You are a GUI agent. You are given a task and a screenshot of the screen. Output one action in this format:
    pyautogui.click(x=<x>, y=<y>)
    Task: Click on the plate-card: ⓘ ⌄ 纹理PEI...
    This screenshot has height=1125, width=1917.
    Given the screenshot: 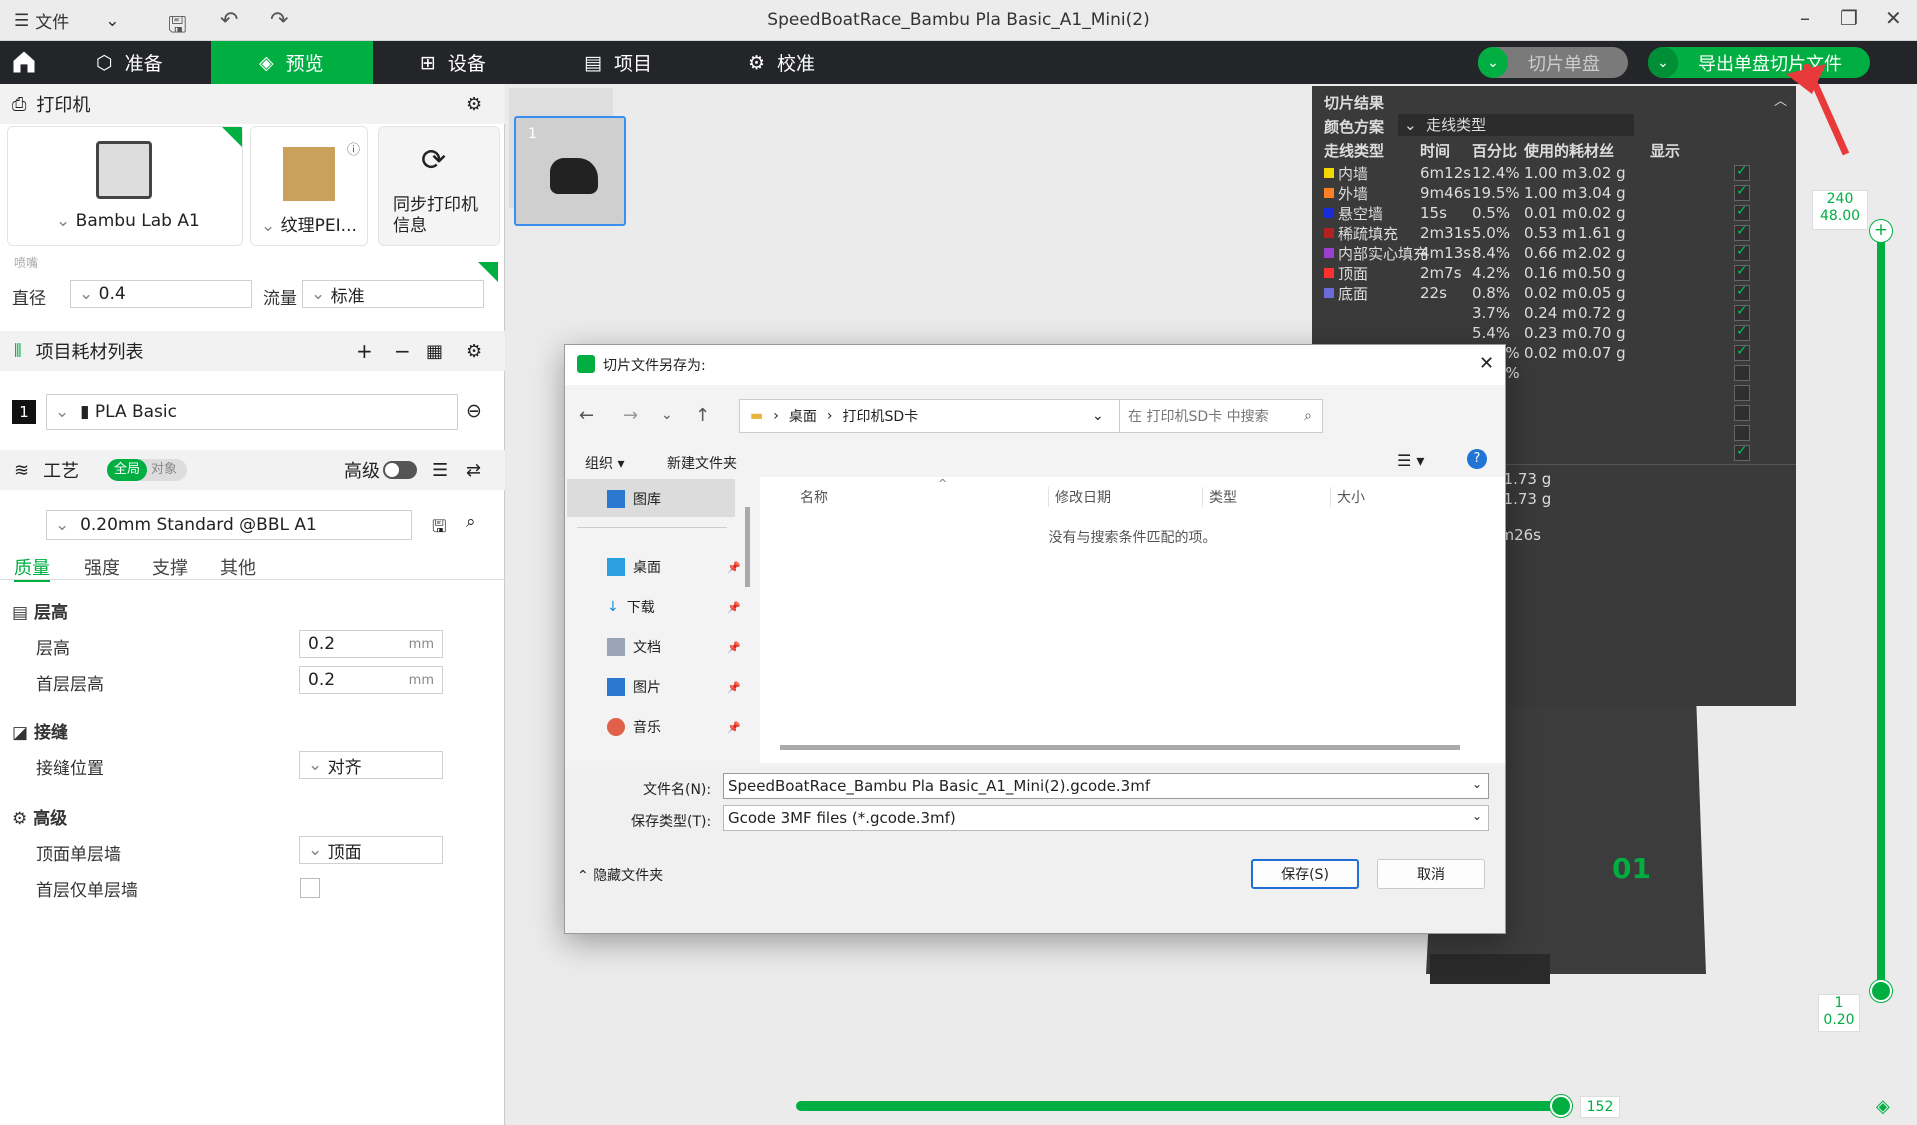 What is the action you would take?
    pyautogui.click(x=309, y=186)
    